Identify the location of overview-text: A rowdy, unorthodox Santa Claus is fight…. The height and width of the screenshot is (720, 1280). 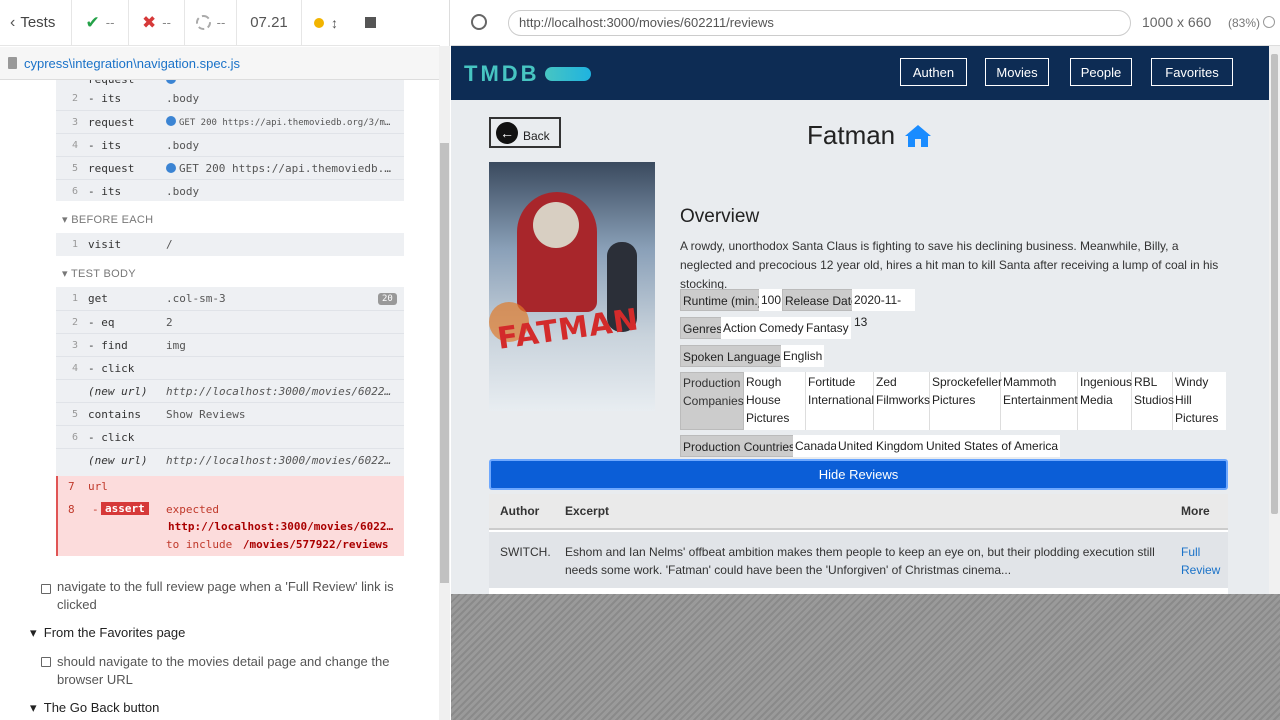
(949, 265).